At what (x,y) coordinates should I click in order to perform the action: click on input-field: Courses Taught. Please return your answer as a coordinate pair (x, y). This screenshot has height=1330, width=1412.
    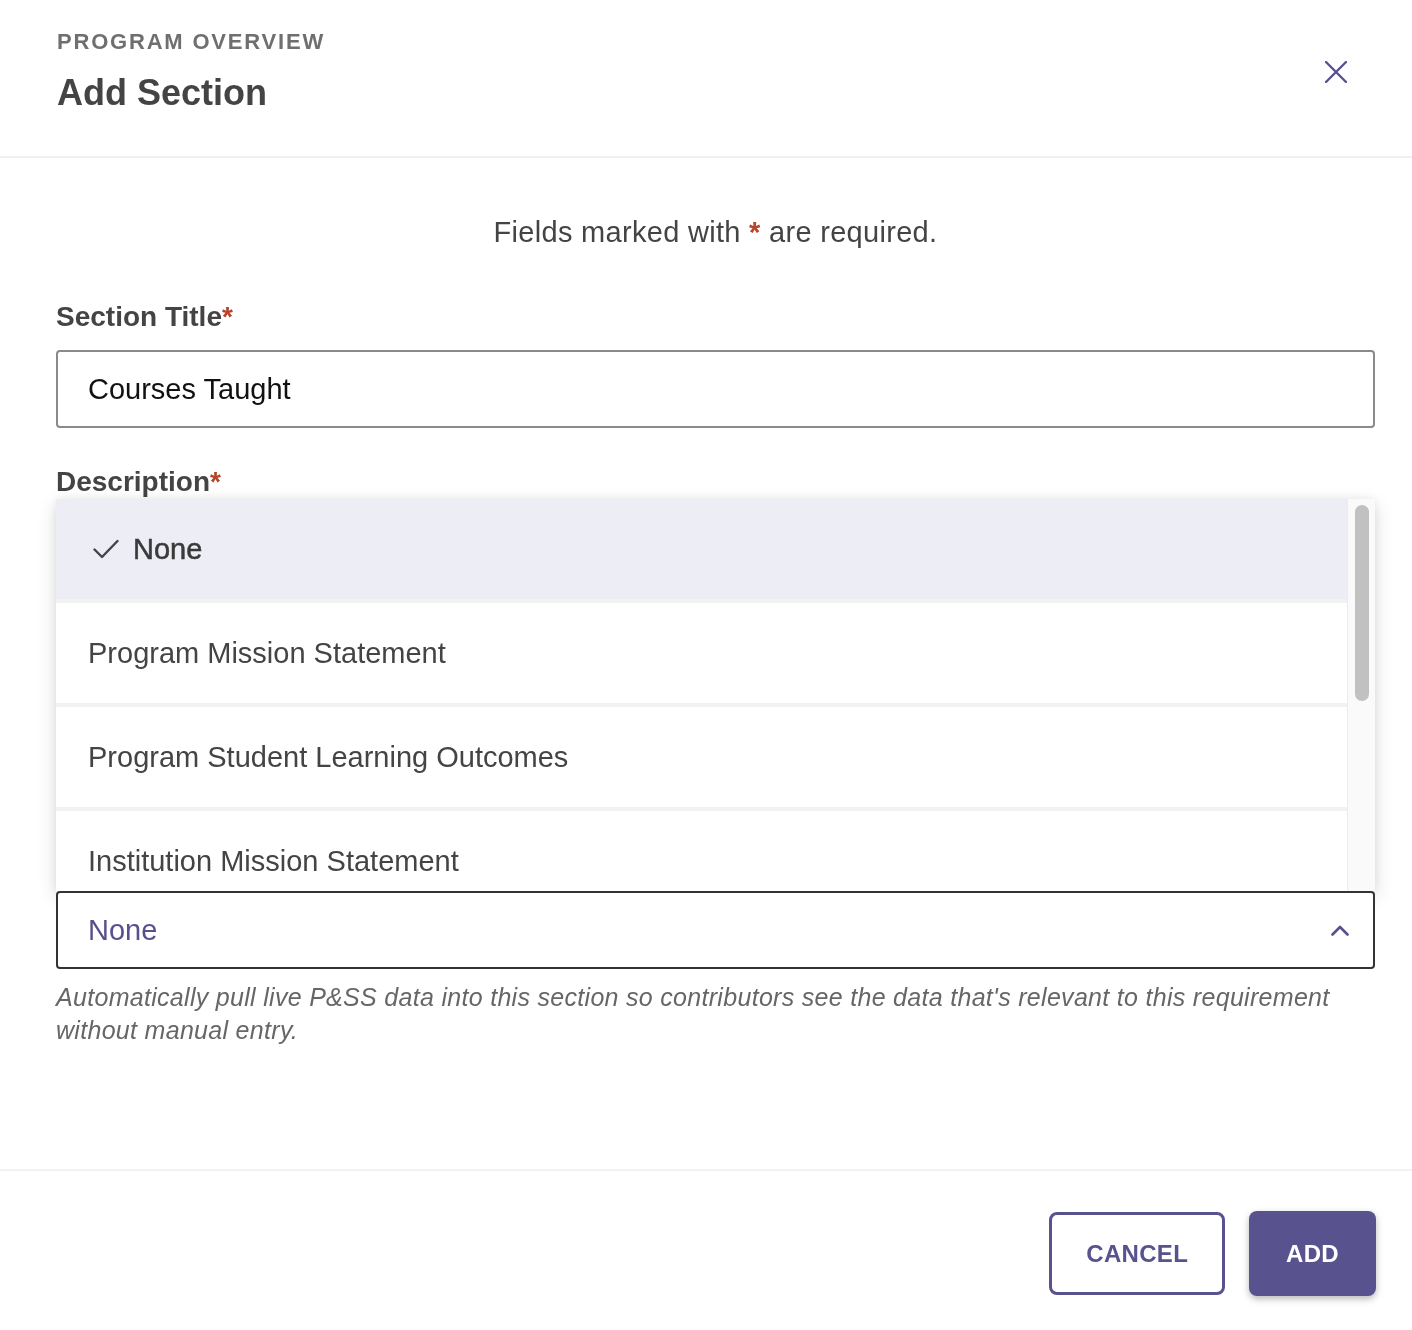
    Looking at the image, I should click on (715, 389).